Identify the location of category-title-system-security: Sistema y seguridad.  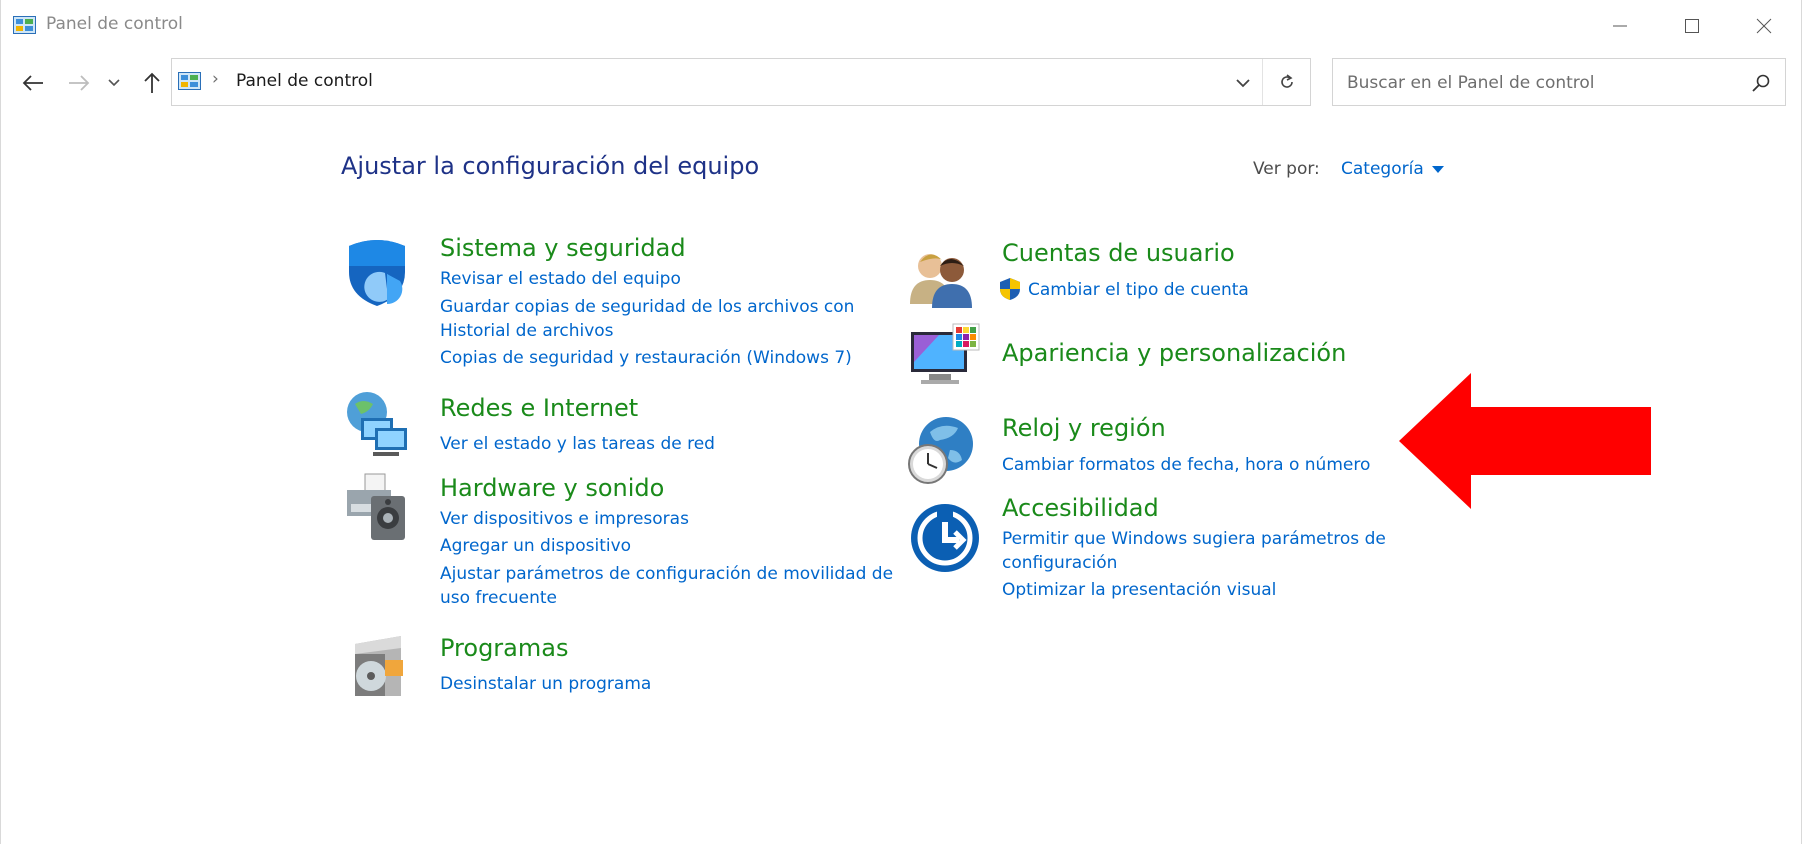
(563, 248).